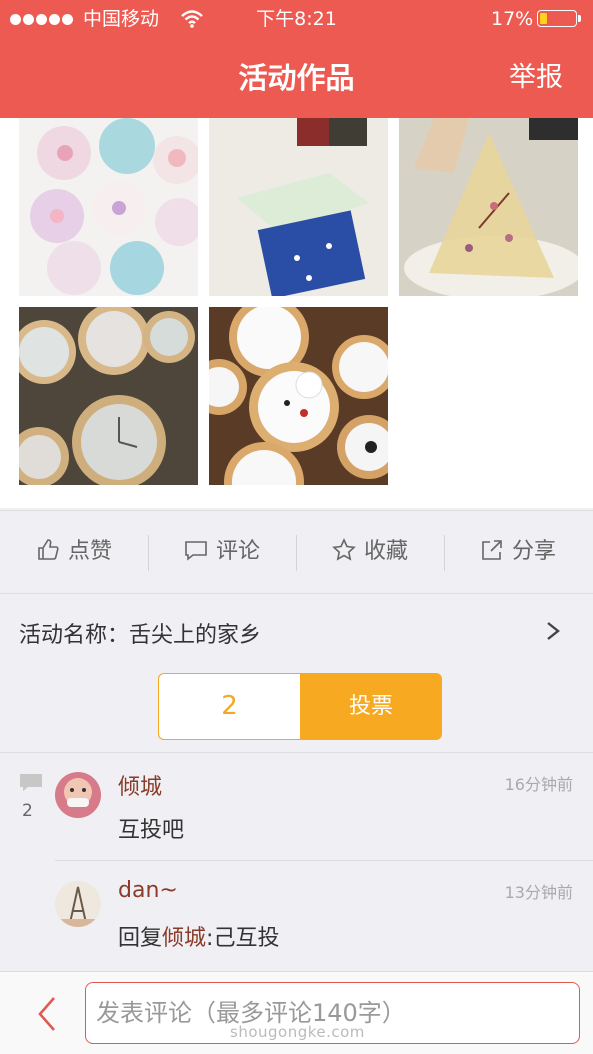 This screenshot has height=1054, width=593. Describe the element at coordinates (243, 938) in the screenshot. I see `reply-body: :己互投` at that location.